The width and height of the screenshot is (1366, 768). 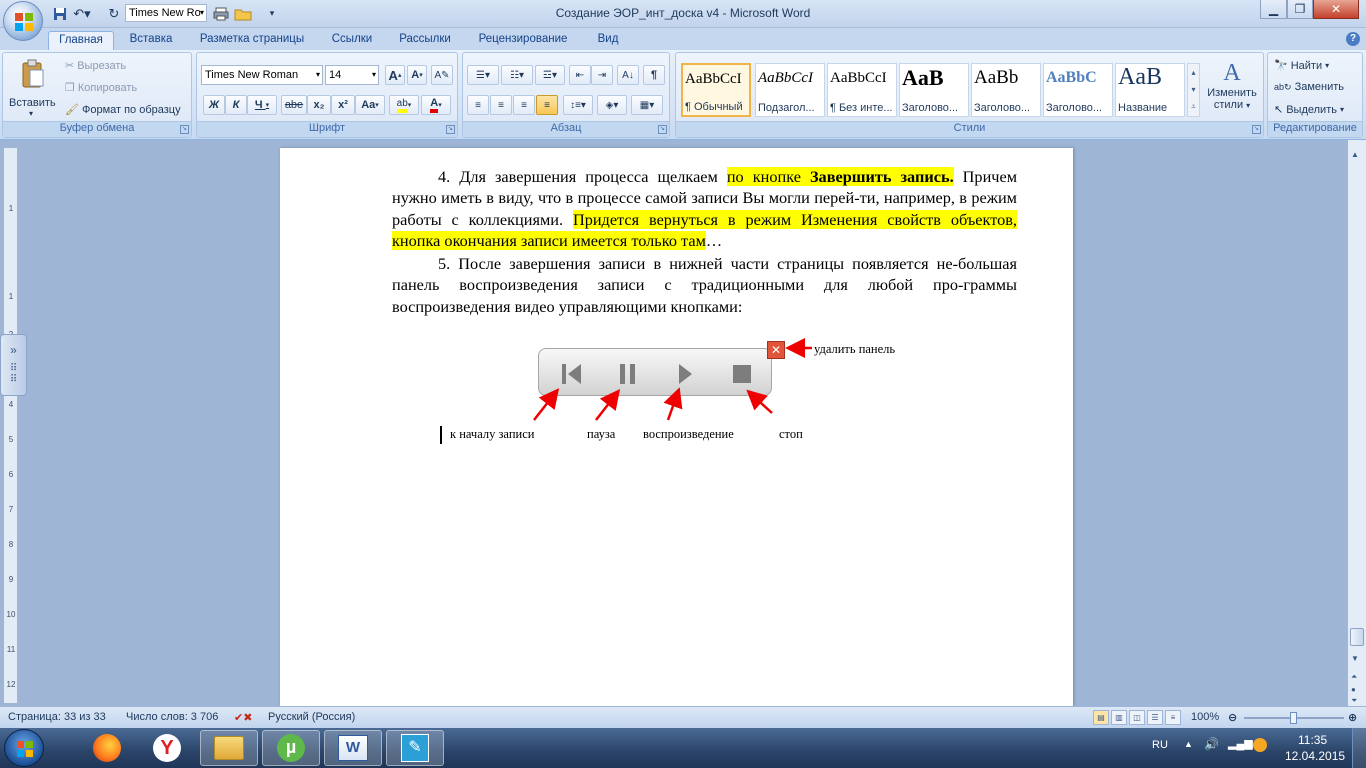 What do you see at coordinates (1260, 745) in the screenshot?
I see `tray-app-icon` at bounding box center [1260, 745].